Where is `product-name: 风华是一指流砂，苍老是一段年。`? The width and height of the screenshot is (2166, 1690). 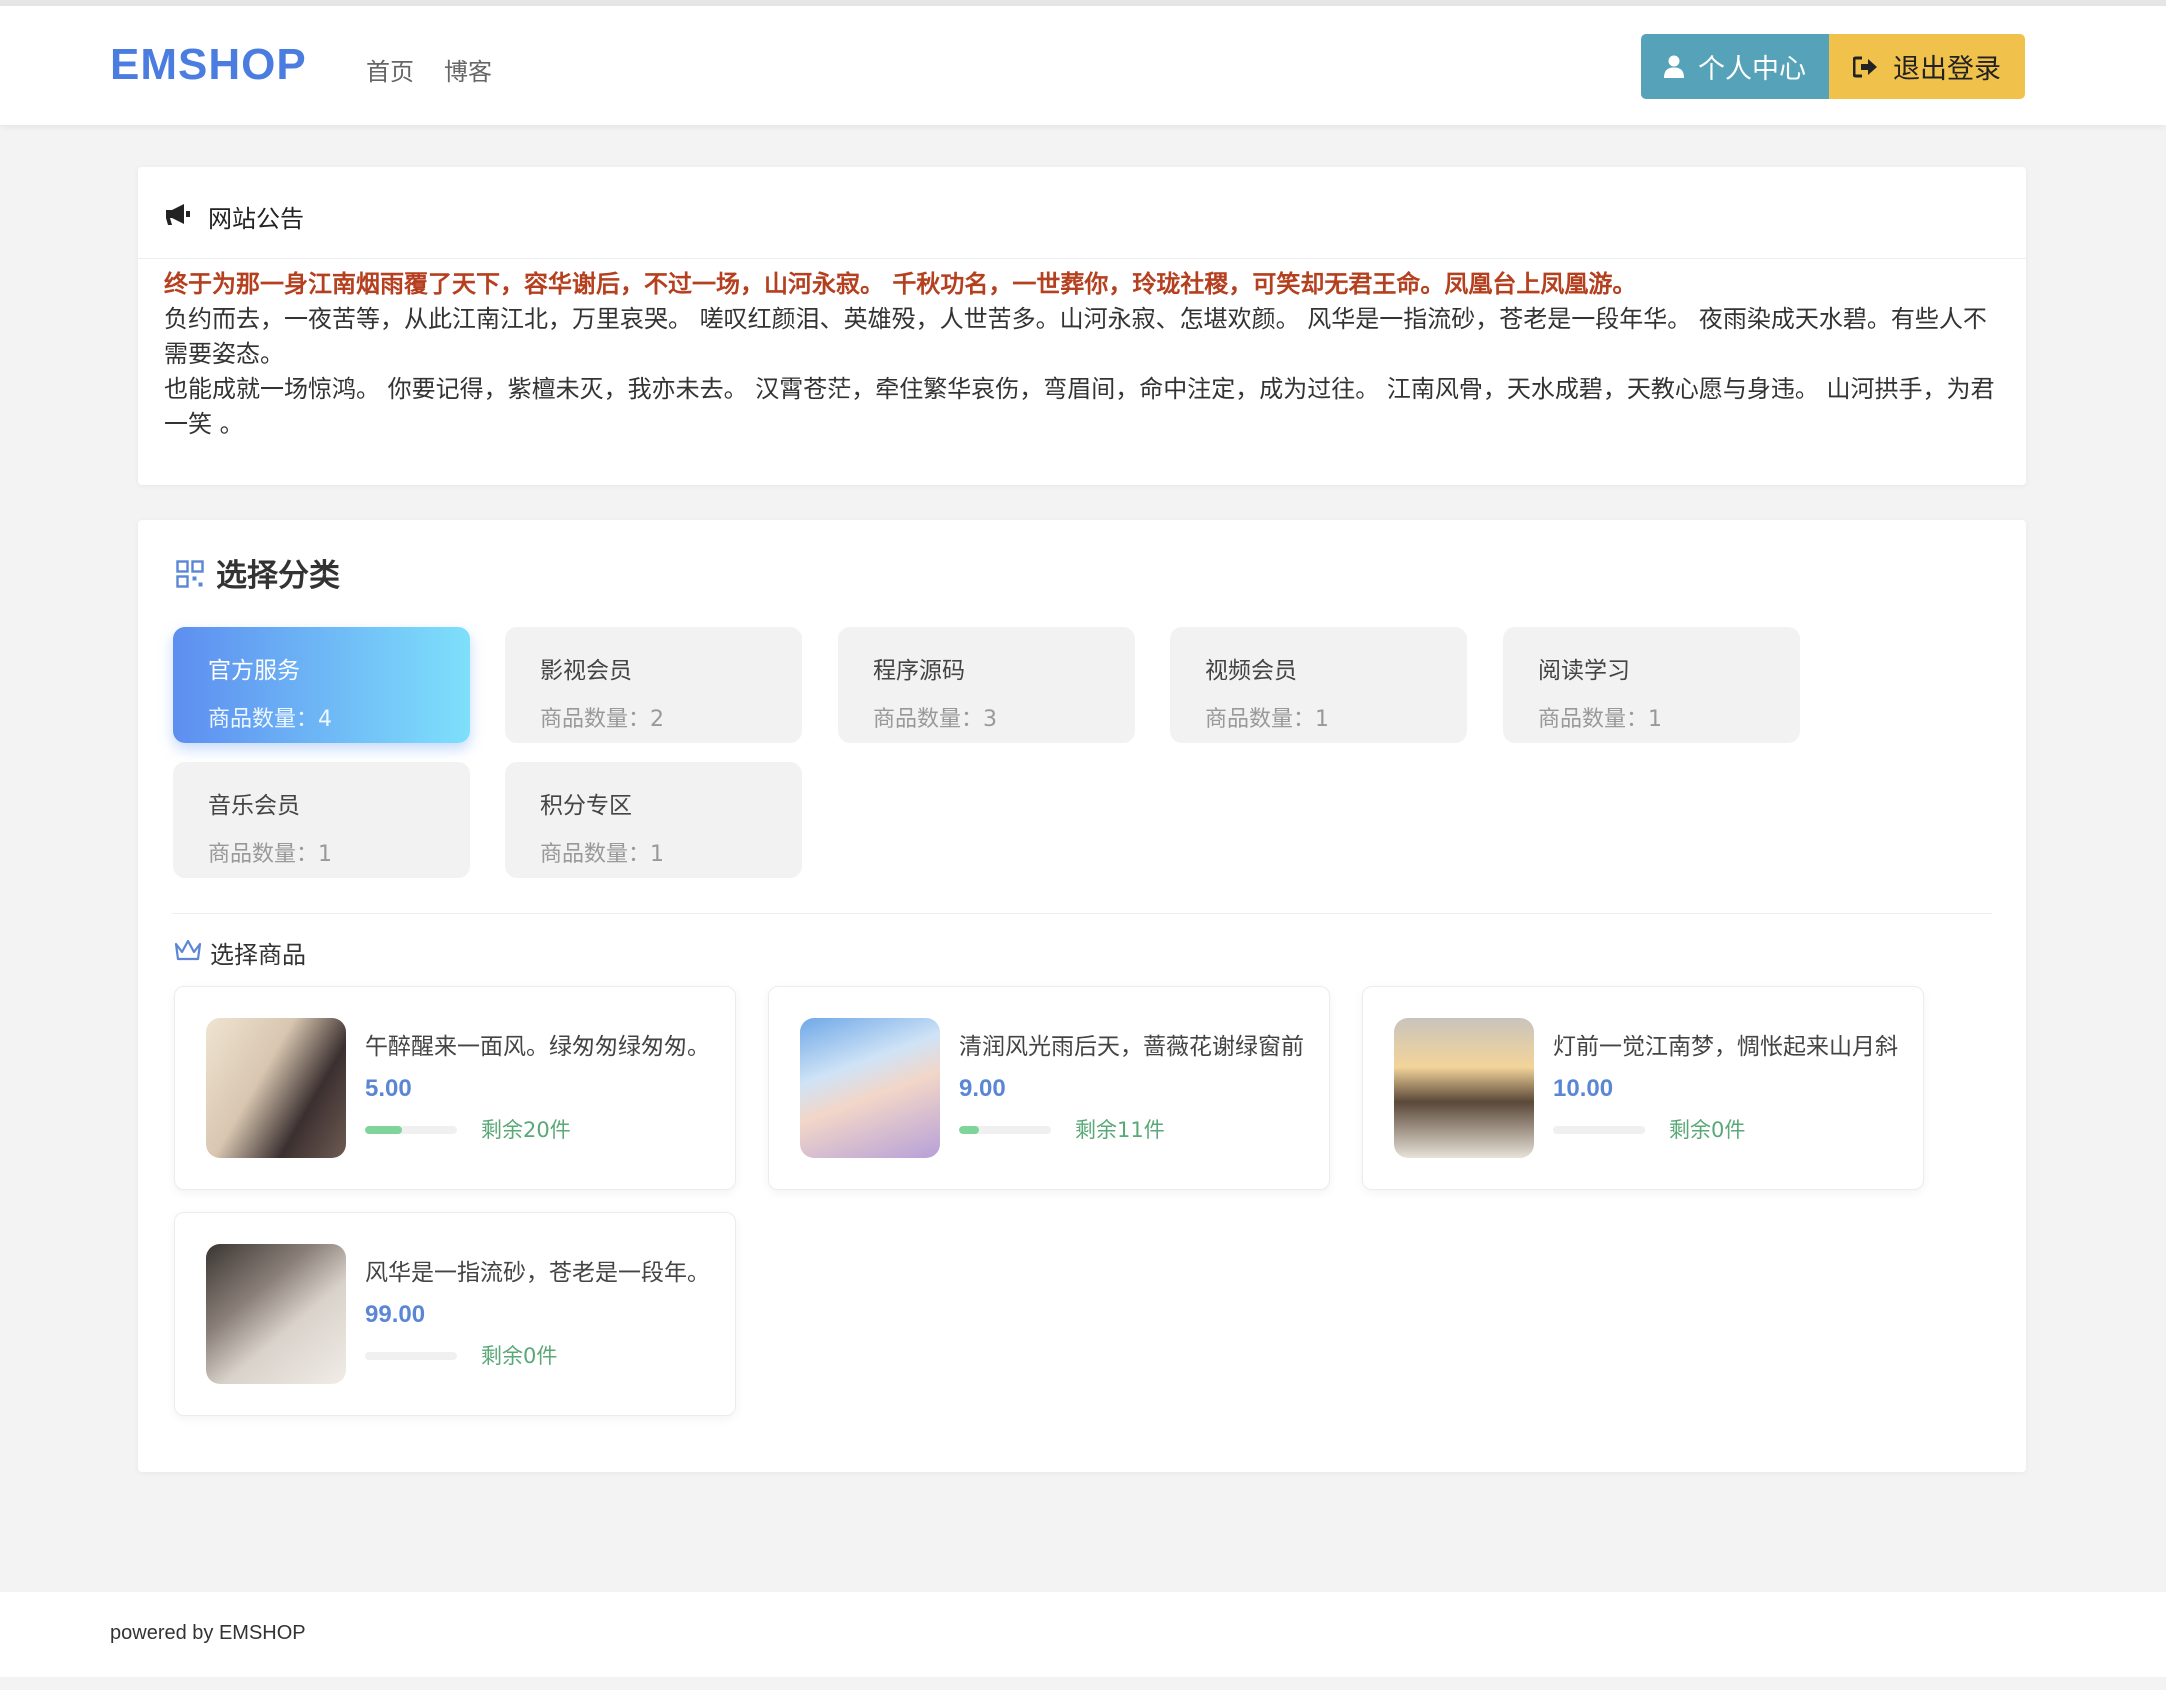 product-name: 风华是一指流砂，苍老是一段年。 is located at coordinates (537, 1273).